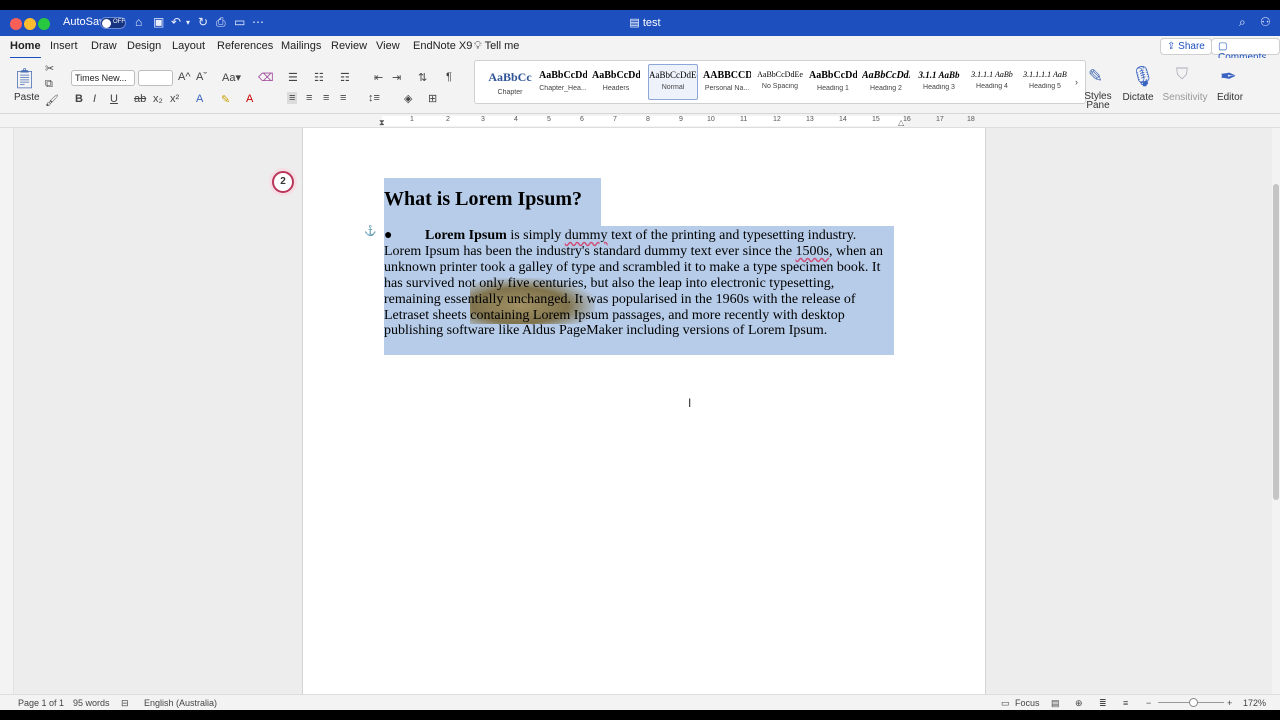 The height and width of the screenshot is (720, 1280). What do you see at coordinates (221, 22) in the screenshot?
I see `print-icon: ⎙` at bounding box center [221, 22].